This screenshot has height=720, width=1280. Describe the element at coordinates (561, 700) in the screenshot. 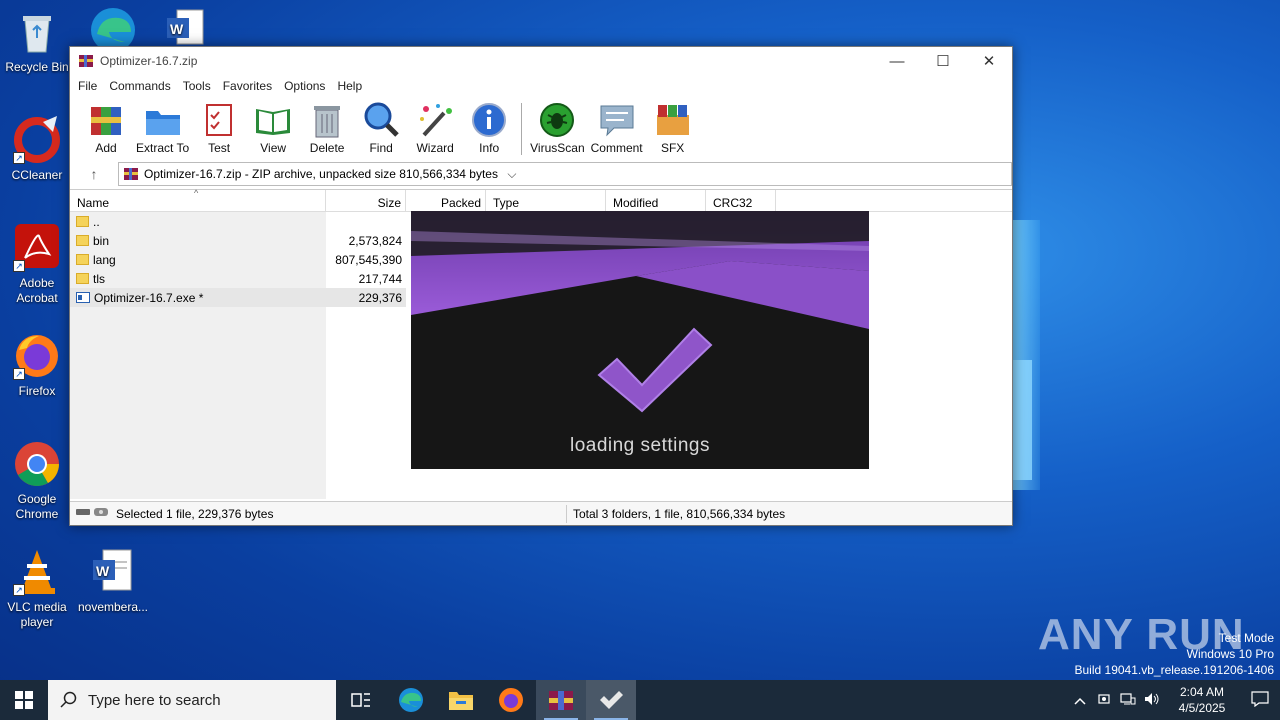

I see `taskbar-winrar` at that location.